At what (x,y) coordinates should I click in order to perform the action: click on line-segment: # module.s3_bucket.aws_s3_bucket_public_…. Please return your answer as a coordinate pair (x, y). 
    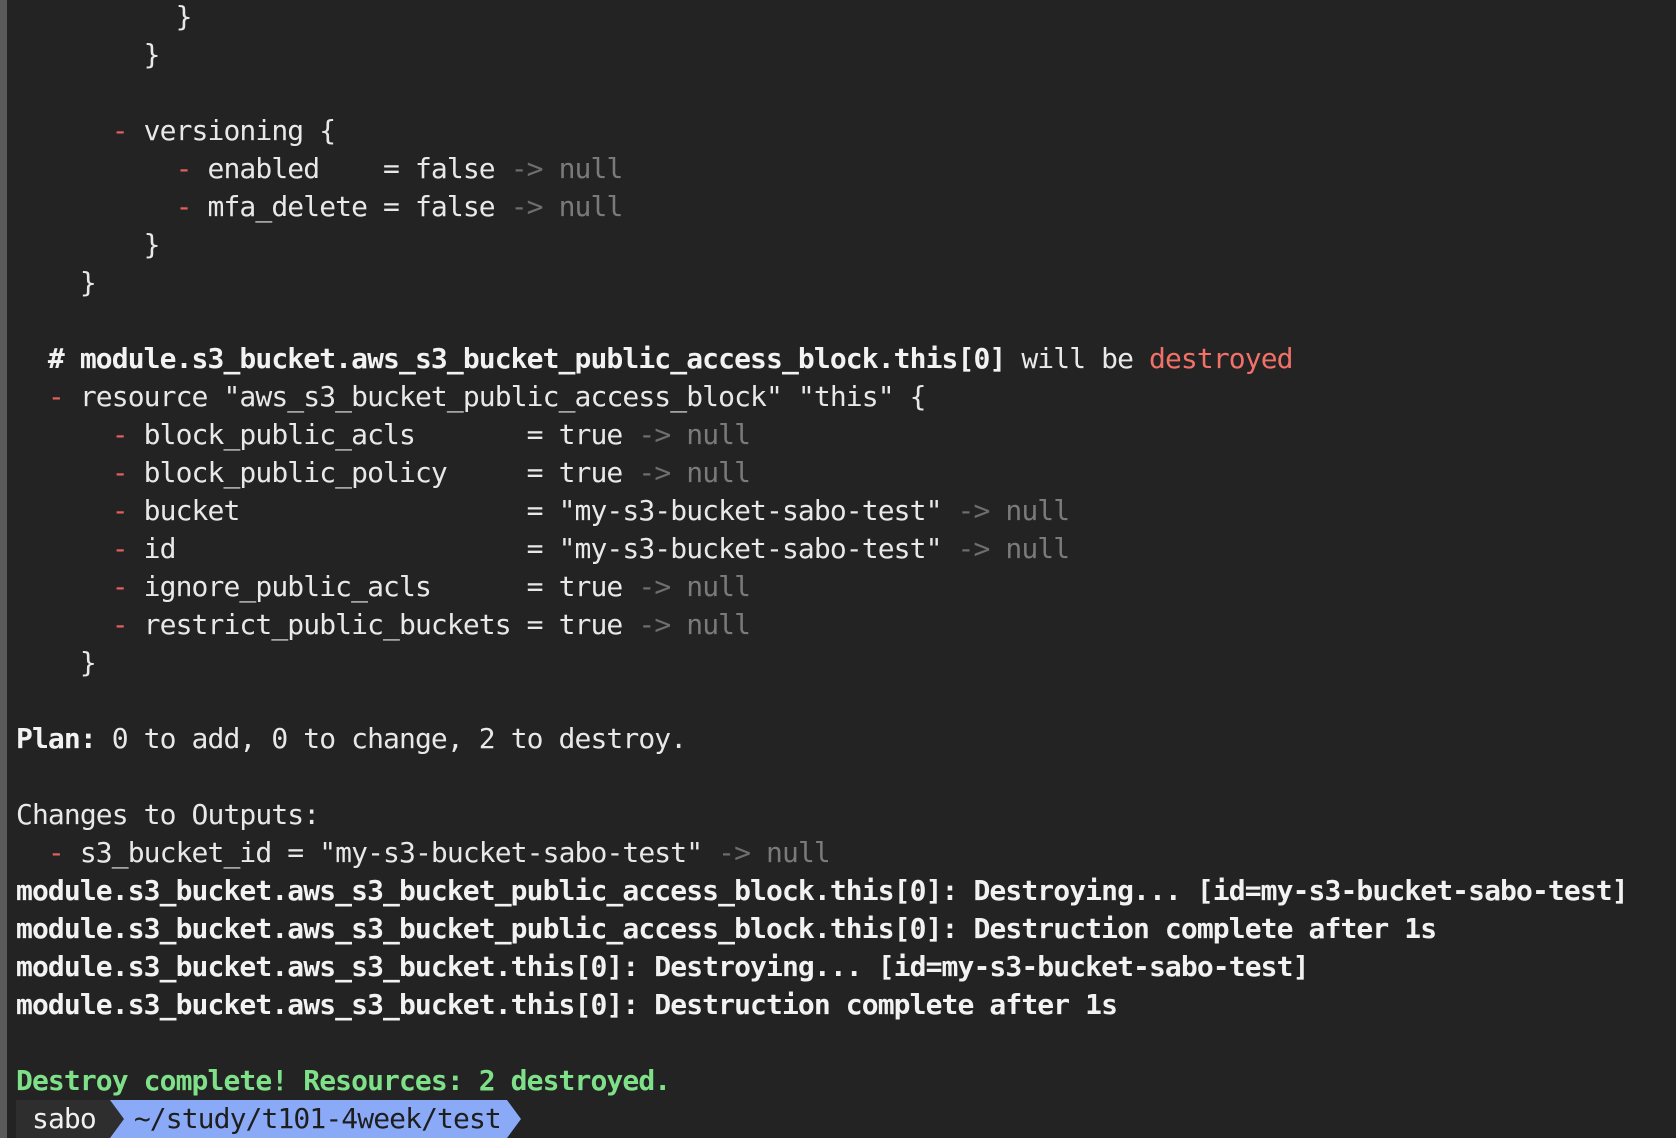
    Looking at the image, I should click on (526, 358).